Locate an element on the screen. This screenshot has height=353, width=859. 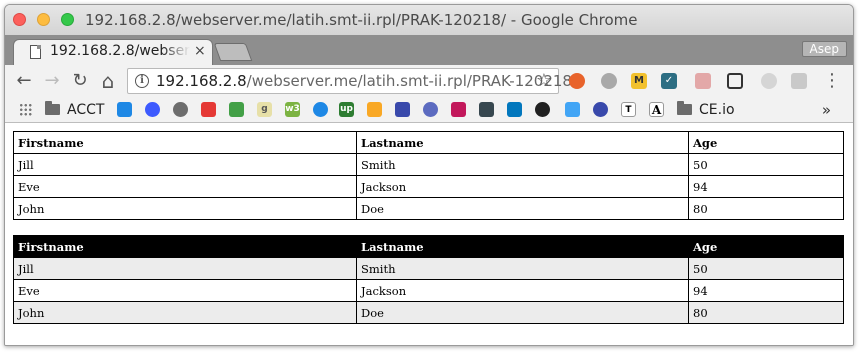
new-tab-button is located at coordinates (233, 52).